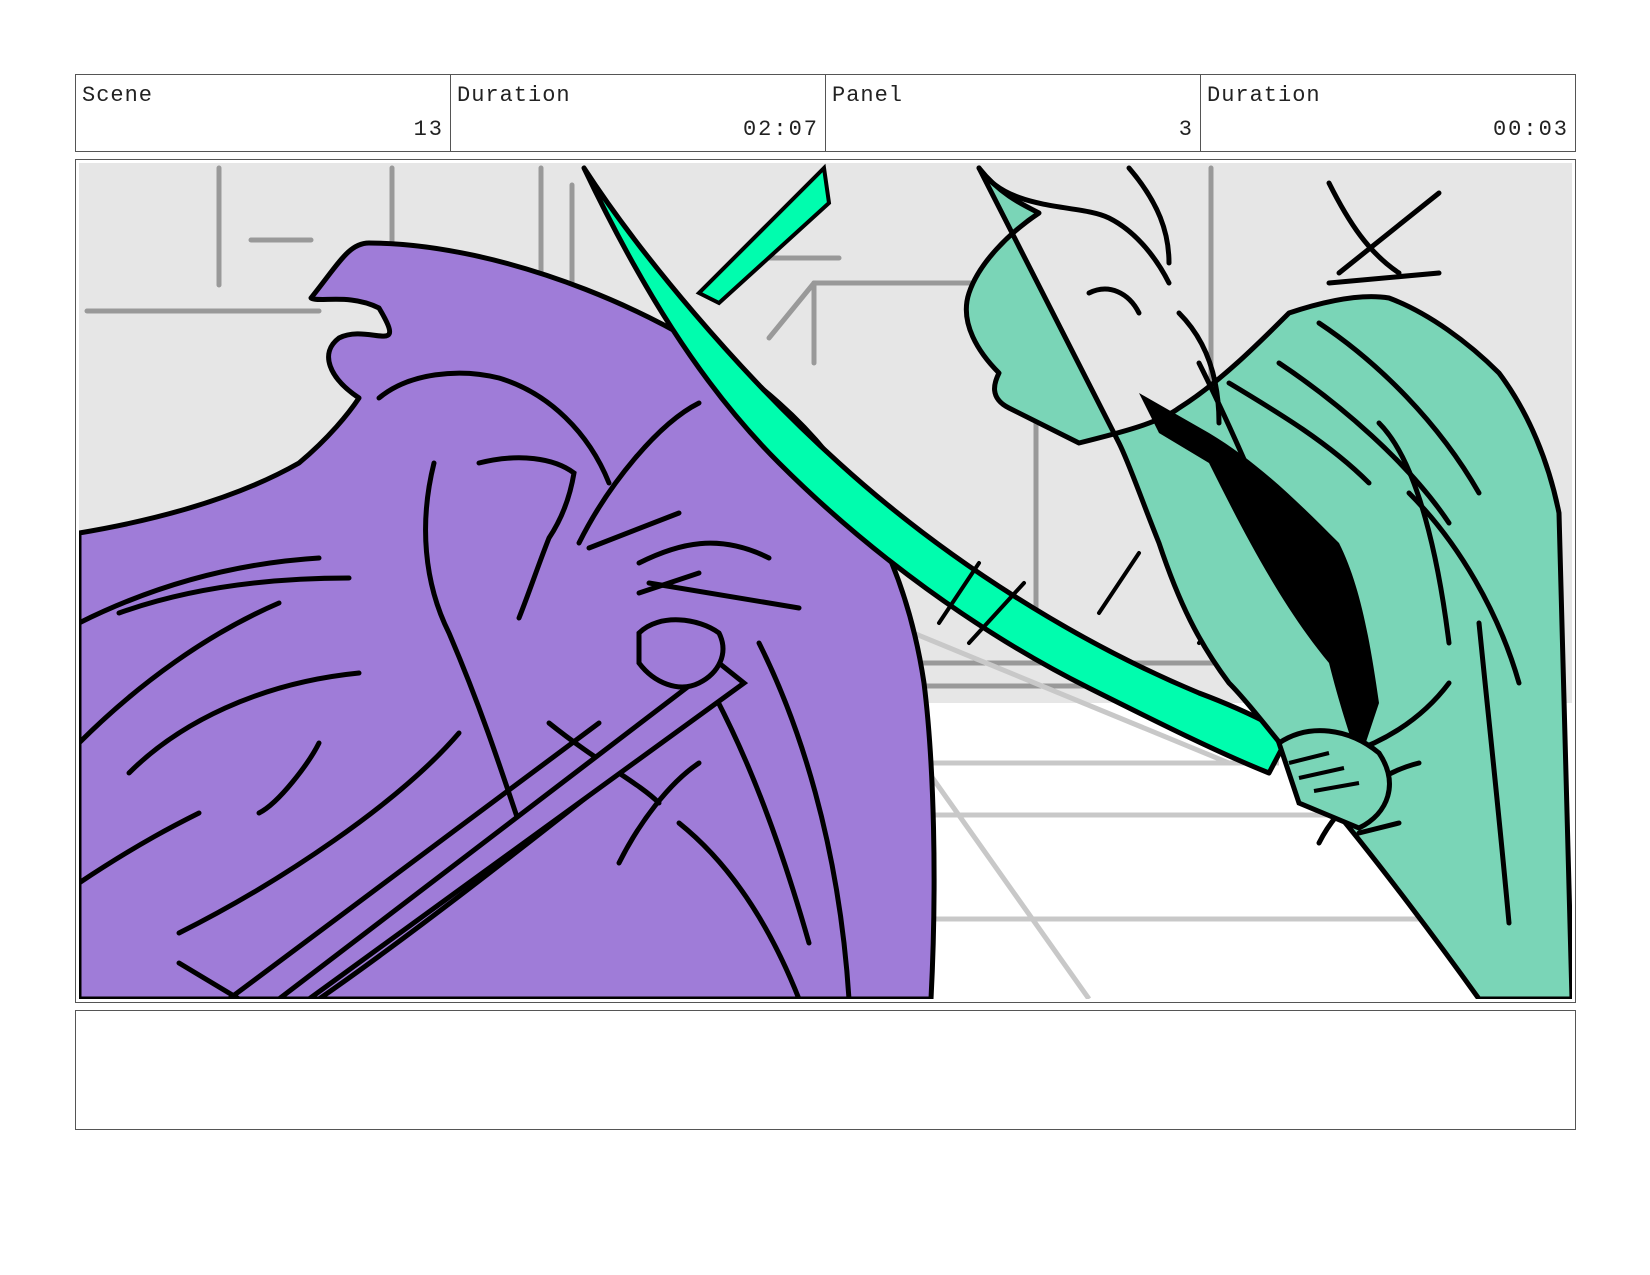 The width and height of the screenshot is (1650, 1275). Describe the element at coordinates (825, 1070) in the screenshot. I see `panel-notes-box` at that location.